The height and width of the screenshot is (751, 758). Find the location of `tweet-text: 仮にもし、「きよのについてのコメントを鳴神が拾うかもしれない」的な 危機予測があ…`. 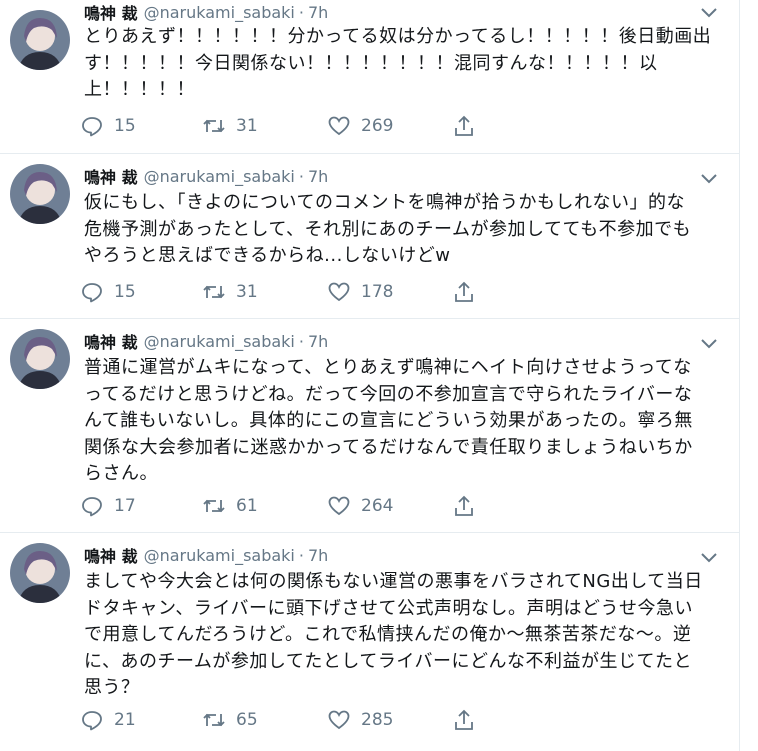

tweet-text: 仮にもし、「きよのについてのコメントを鳴神が拾うかもしれない」的な 危機予測があ… is located at coordinates (404, 230).